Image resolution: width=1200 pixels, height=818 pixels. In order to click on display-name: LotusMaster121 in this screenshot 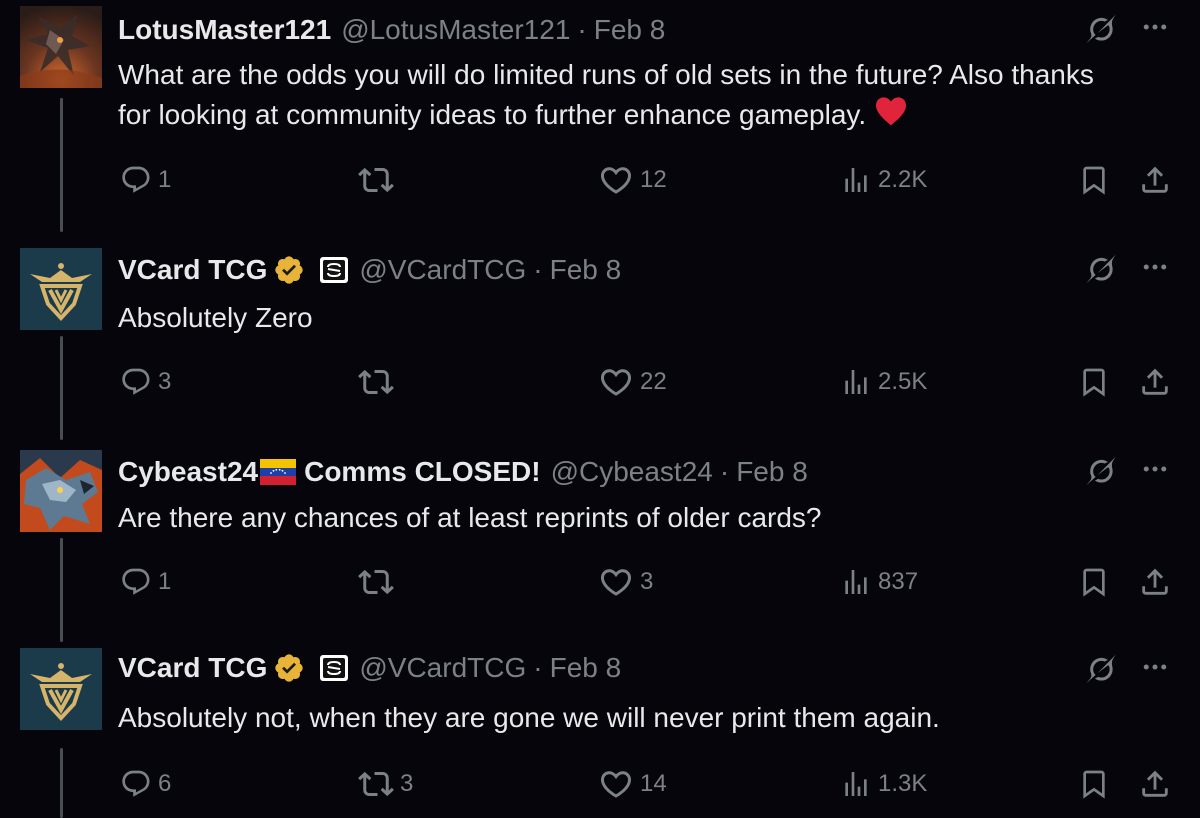, I will do `click(224, 30)`.